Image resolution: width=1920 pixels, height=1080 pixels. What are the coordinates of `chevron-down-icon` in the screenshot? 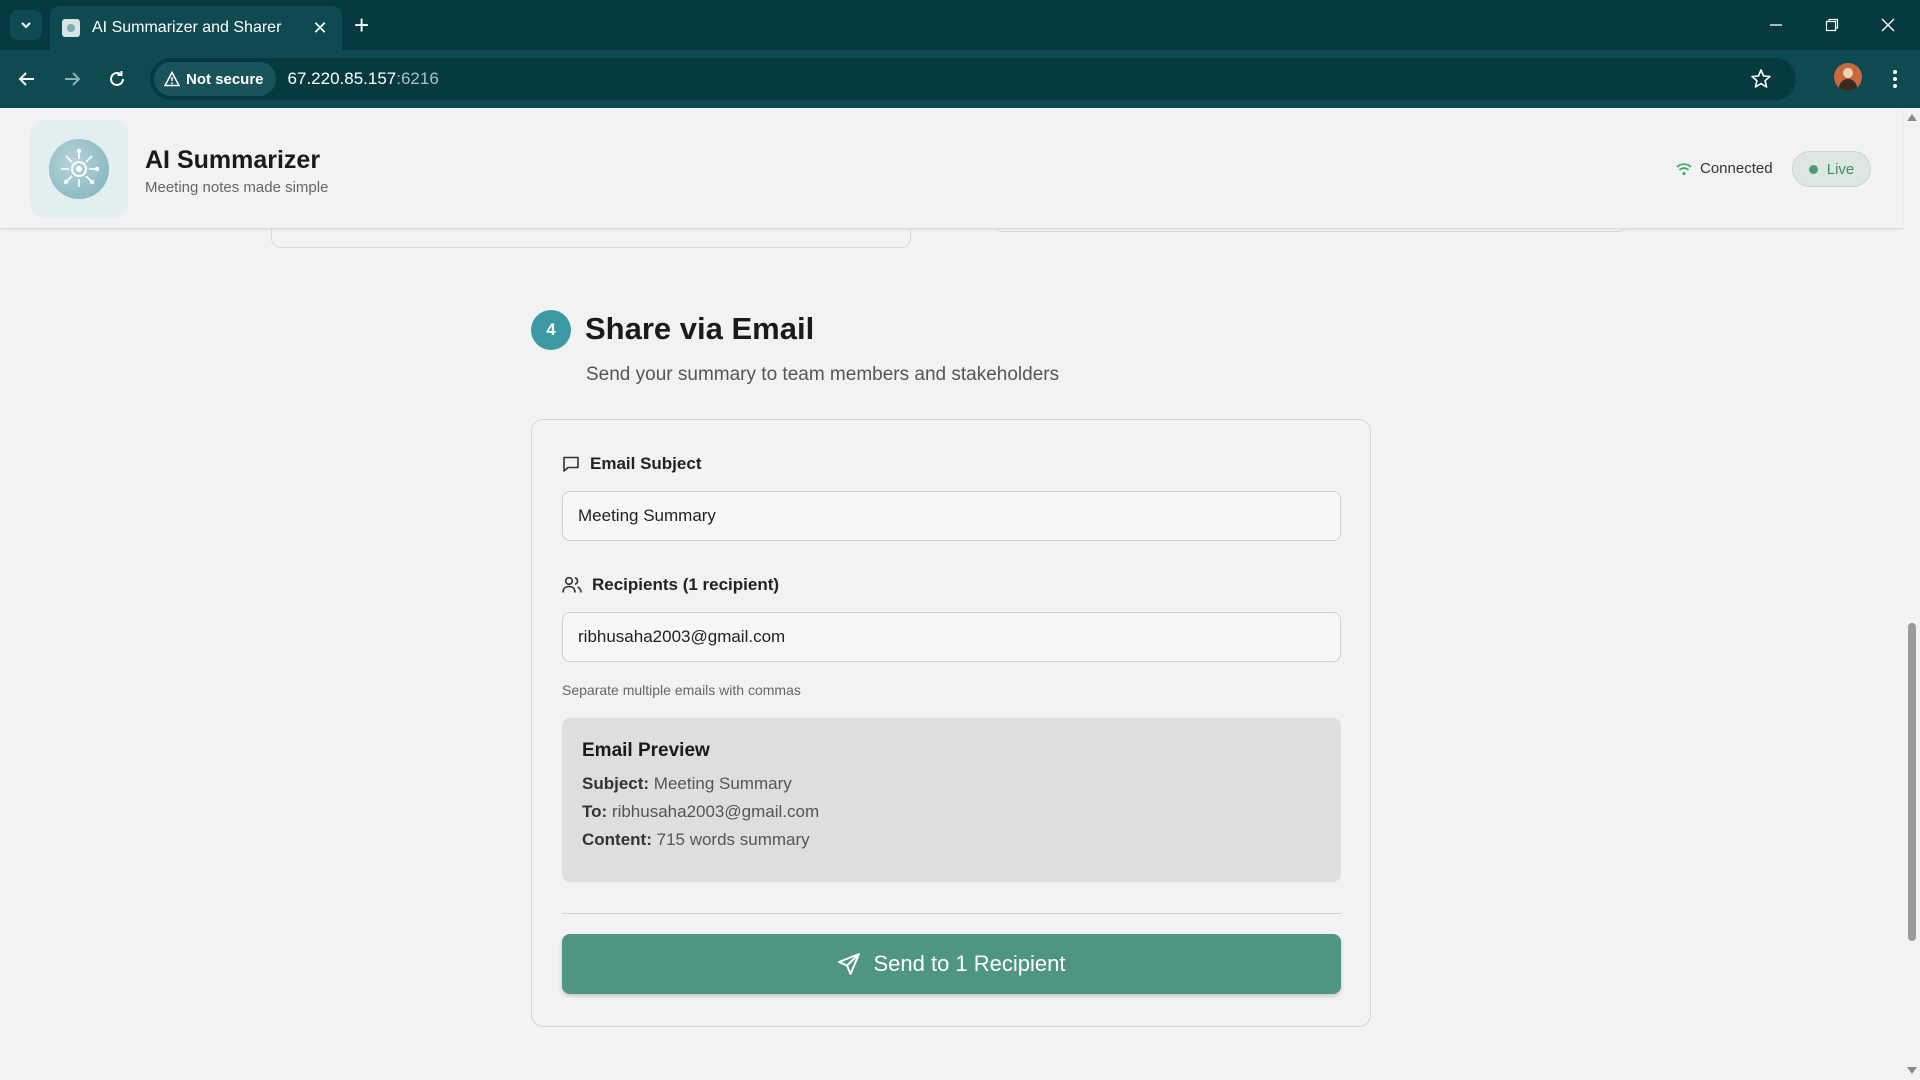 It's located at (26, 25).